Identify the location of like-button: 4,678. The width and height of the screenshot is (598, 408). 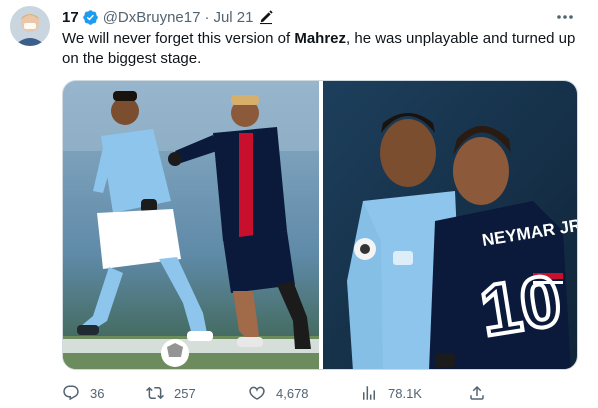
(278, 393).